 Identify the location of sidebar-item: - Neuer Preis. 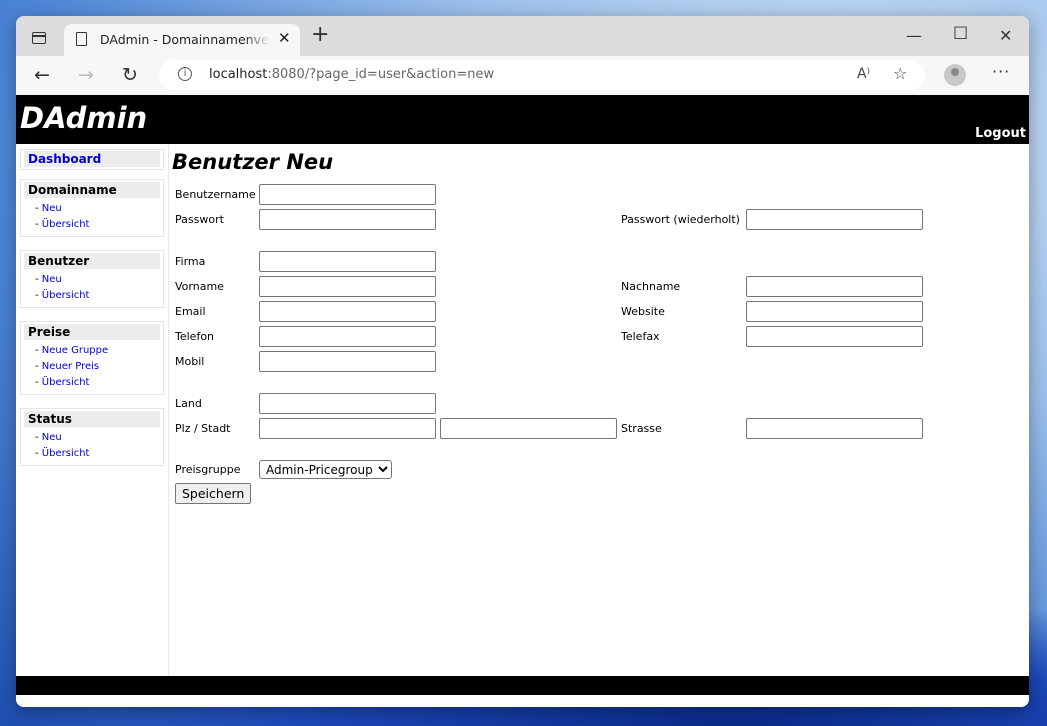
(67, 366).